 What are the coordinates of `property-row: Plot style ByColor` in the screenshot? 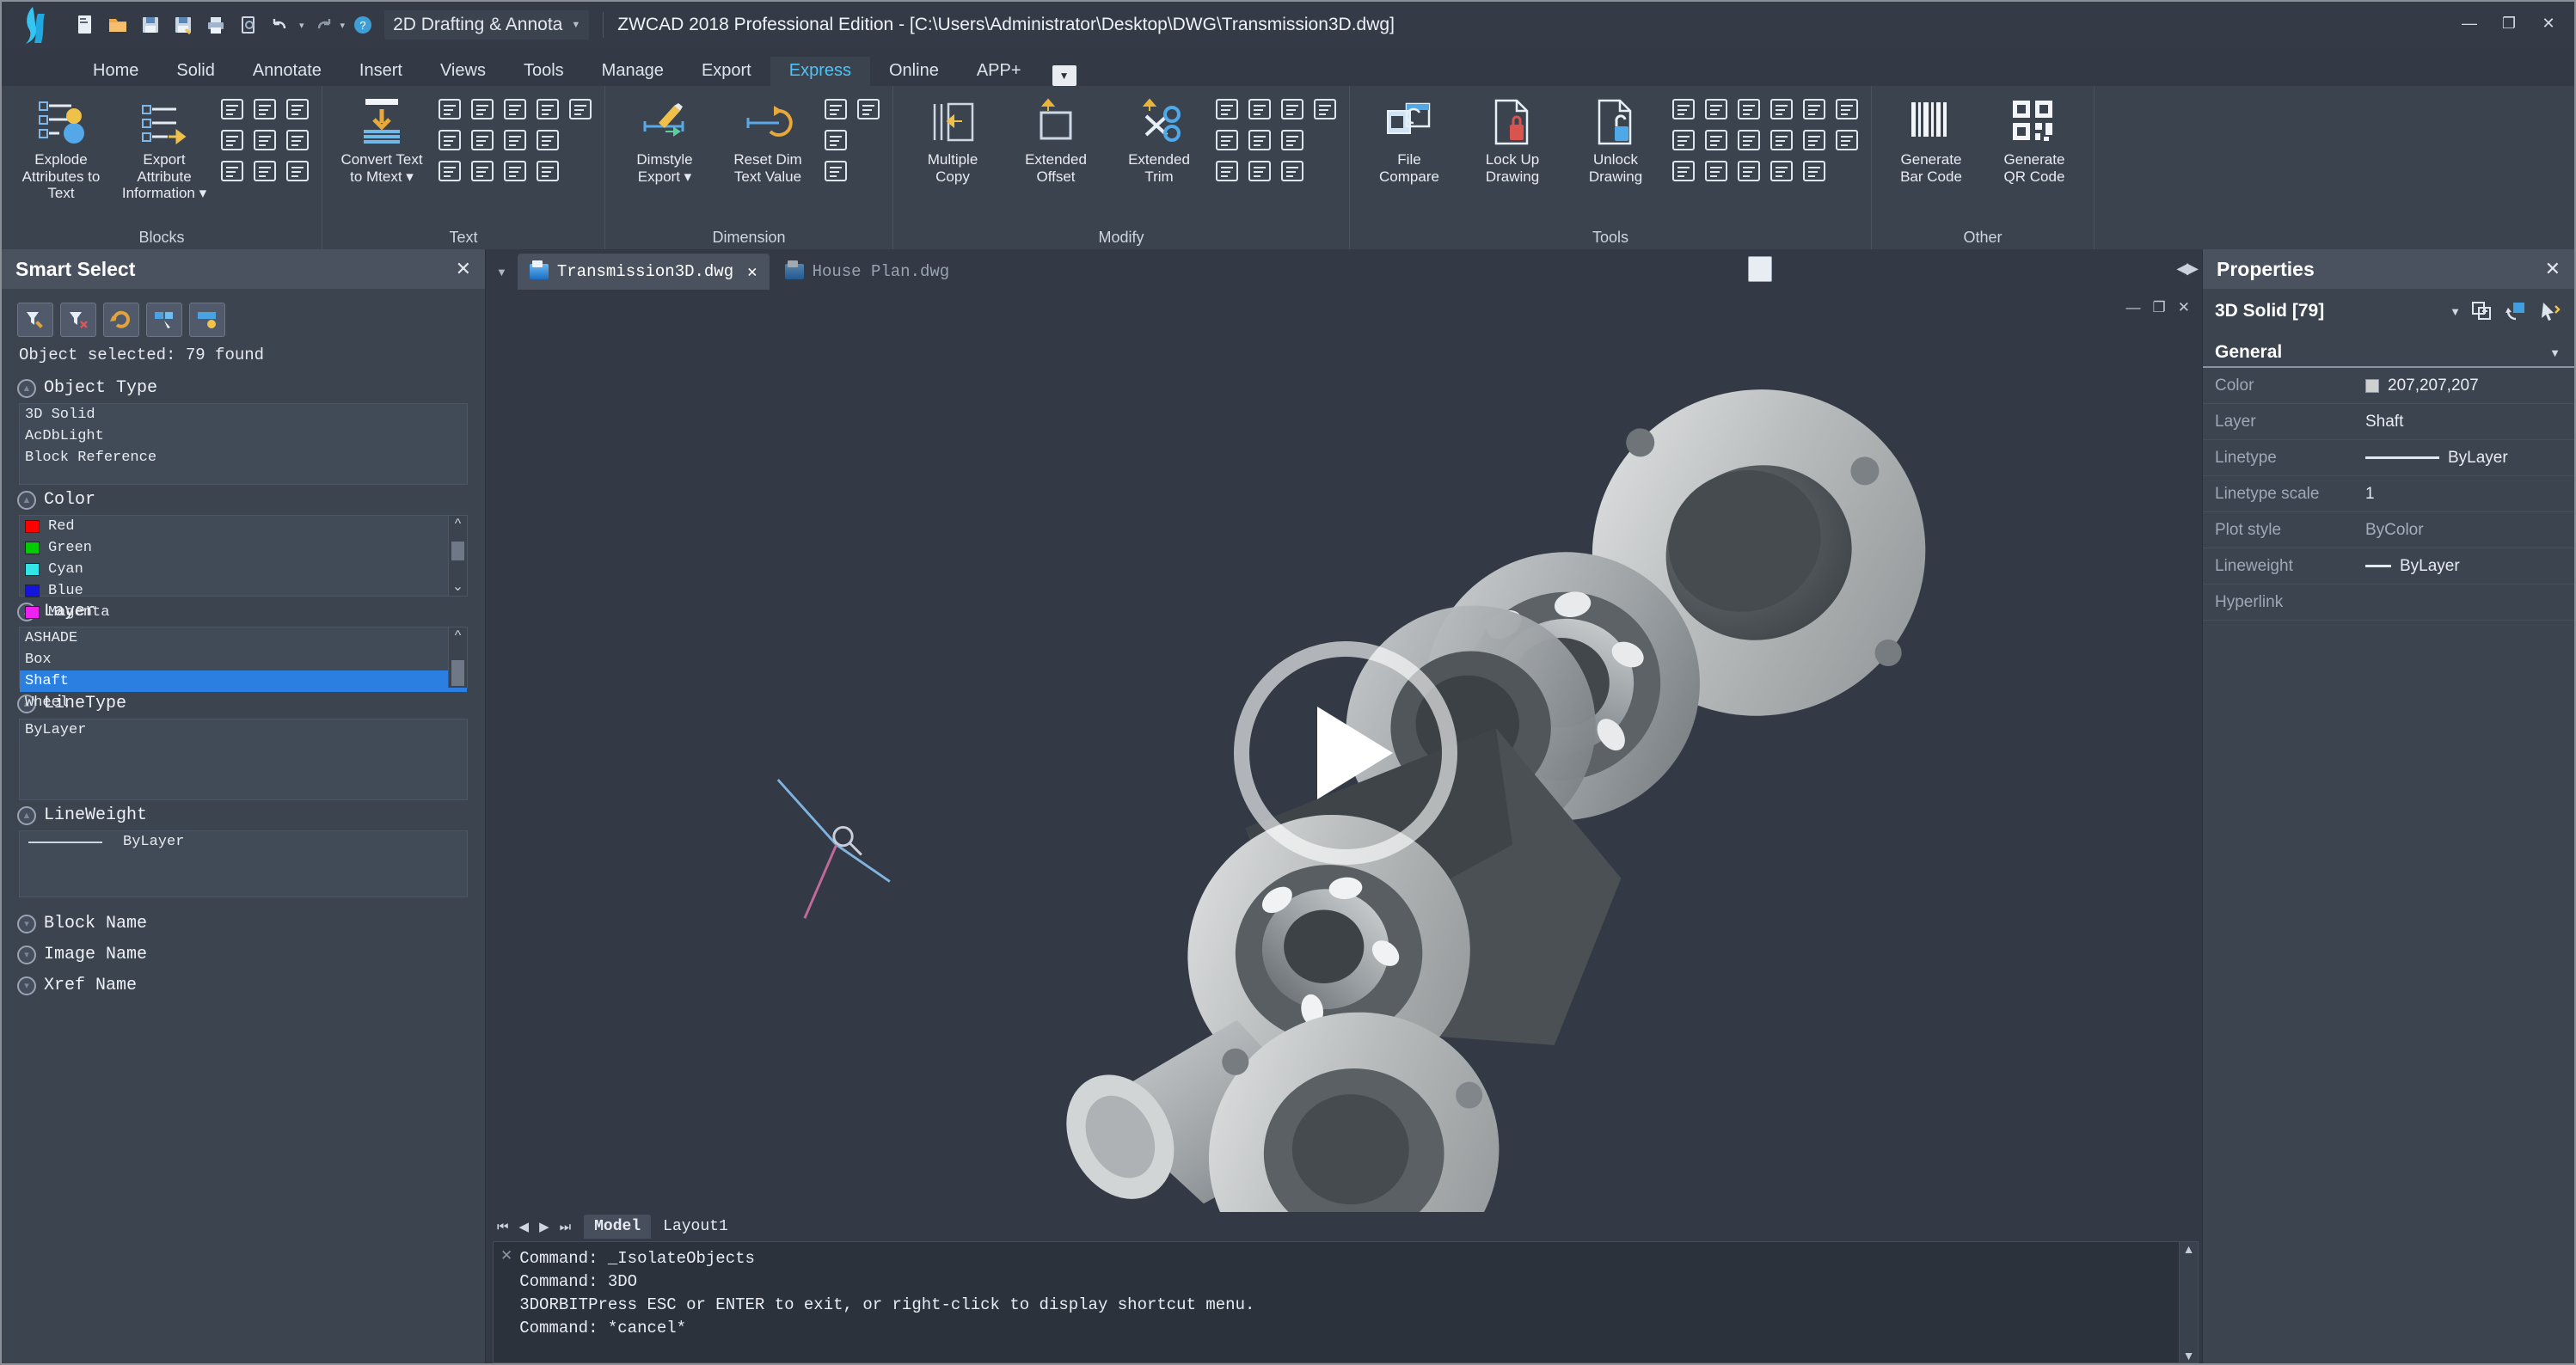 It's located at (2388, 530).